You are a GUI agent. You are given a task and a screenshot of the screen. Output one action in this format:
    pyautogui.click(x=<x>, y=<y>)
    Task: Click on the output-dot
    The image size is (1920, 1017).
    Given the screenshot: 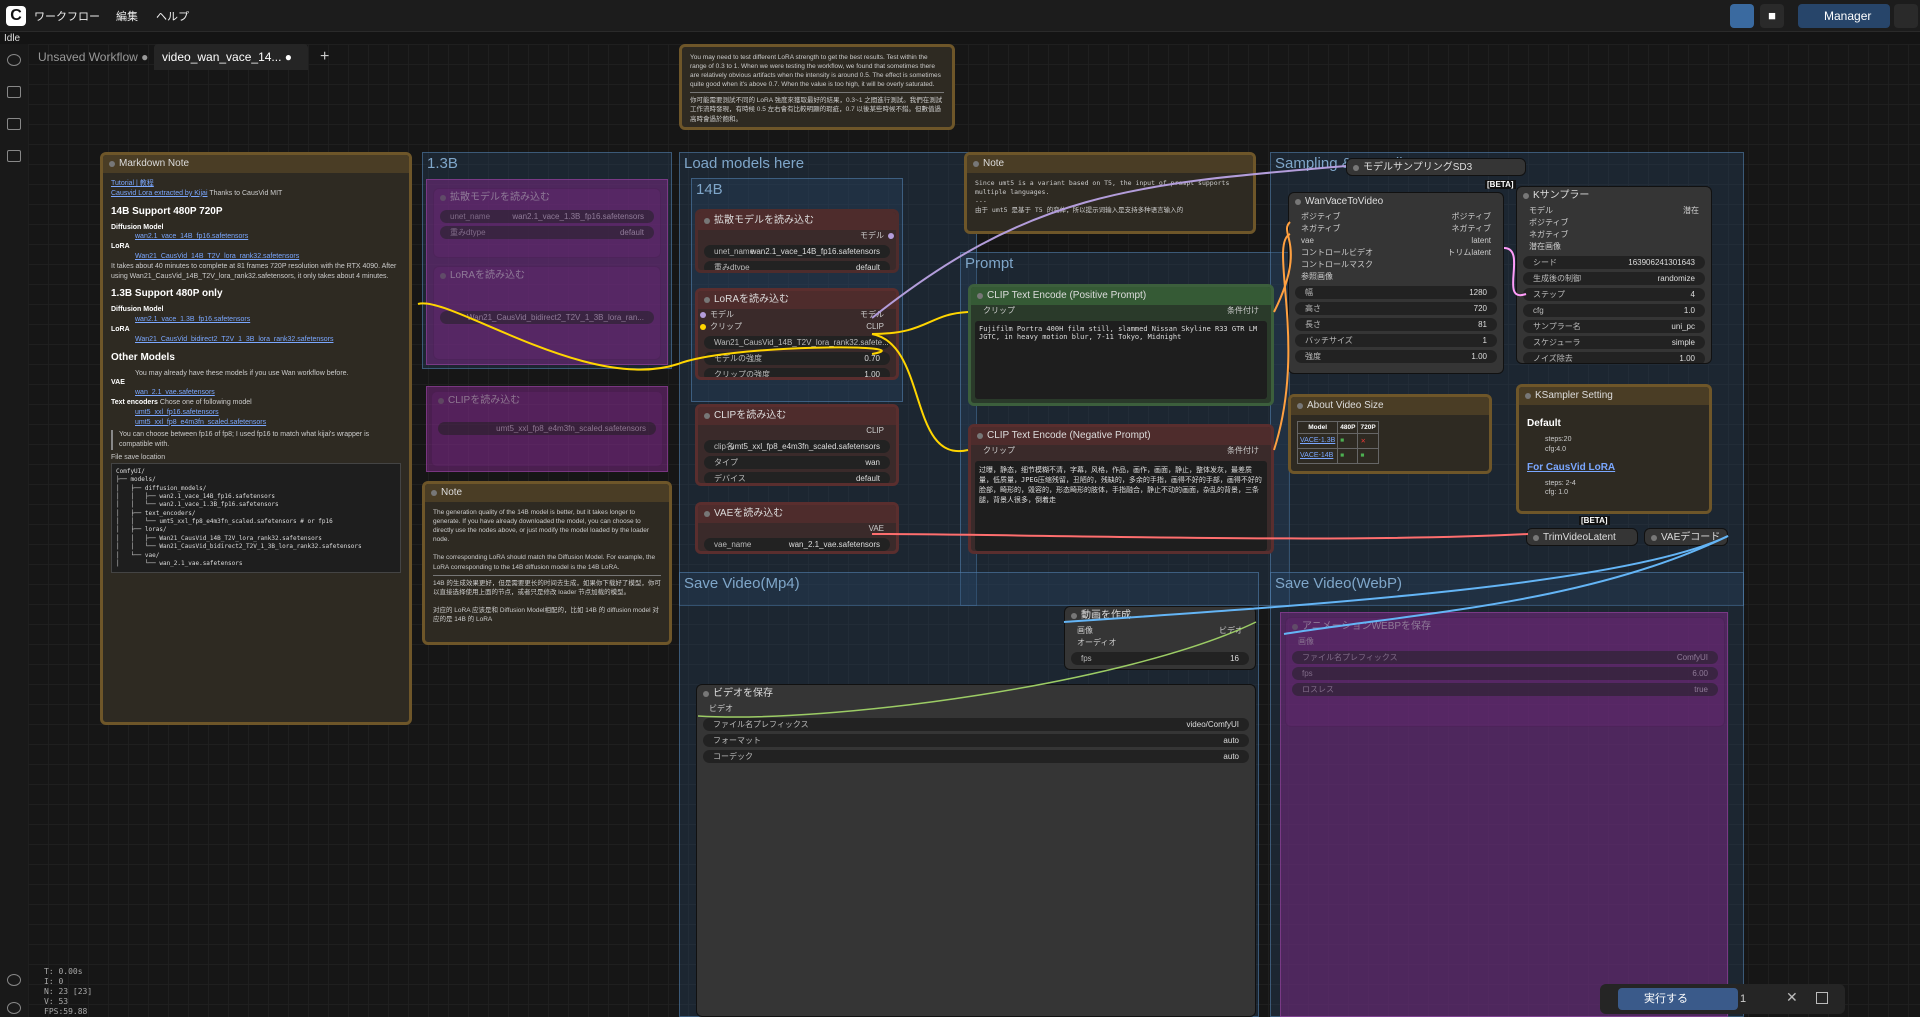 What is the action you would take?
    pyautogui.click(x=891, y=236)
    